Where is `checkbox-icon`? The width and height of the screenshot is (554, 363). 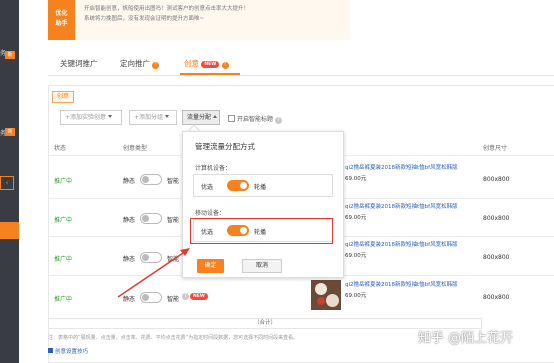
checkbox-icon is located at coordinates (231, 118).